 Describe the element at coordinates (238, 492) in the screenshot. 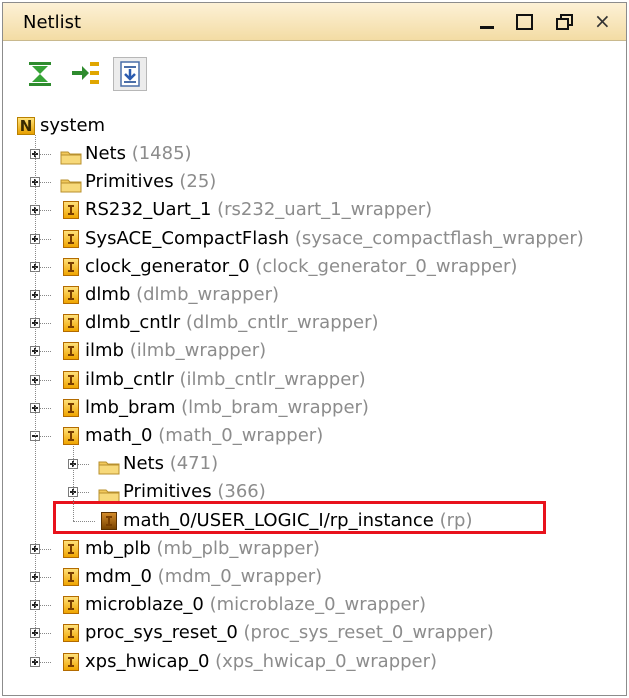

I see `tree-node-hint: (366)` at that location.